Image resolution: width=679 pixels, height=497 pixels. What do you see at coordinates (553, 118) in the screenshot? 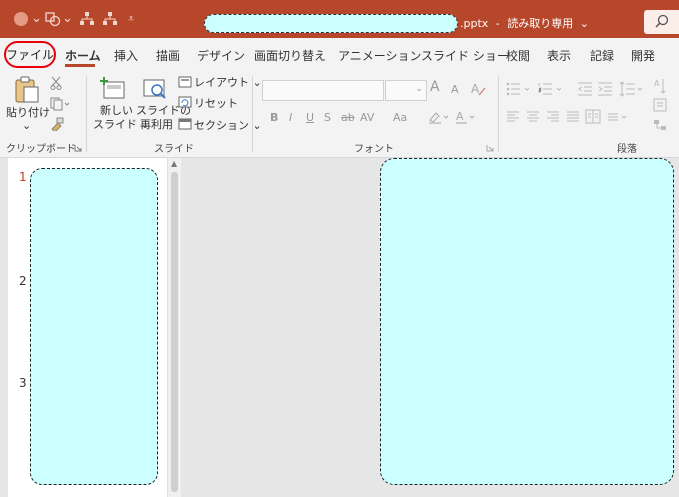
I see `align-right-icon` at bounding box center [553, 118].